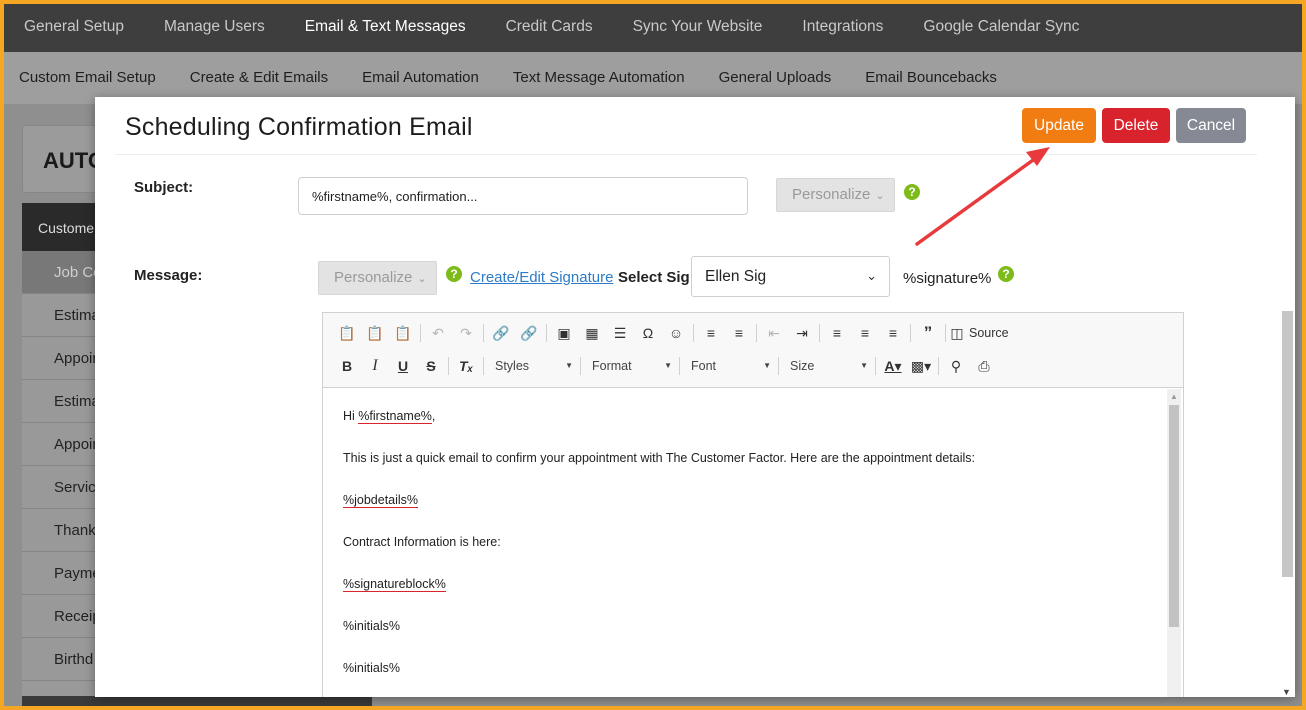 The image size is (1306, 710). What do you see at coordinates (1059, 125) in the screenshot?
I see `update-button: Update` at bounding box center [1059, 125].